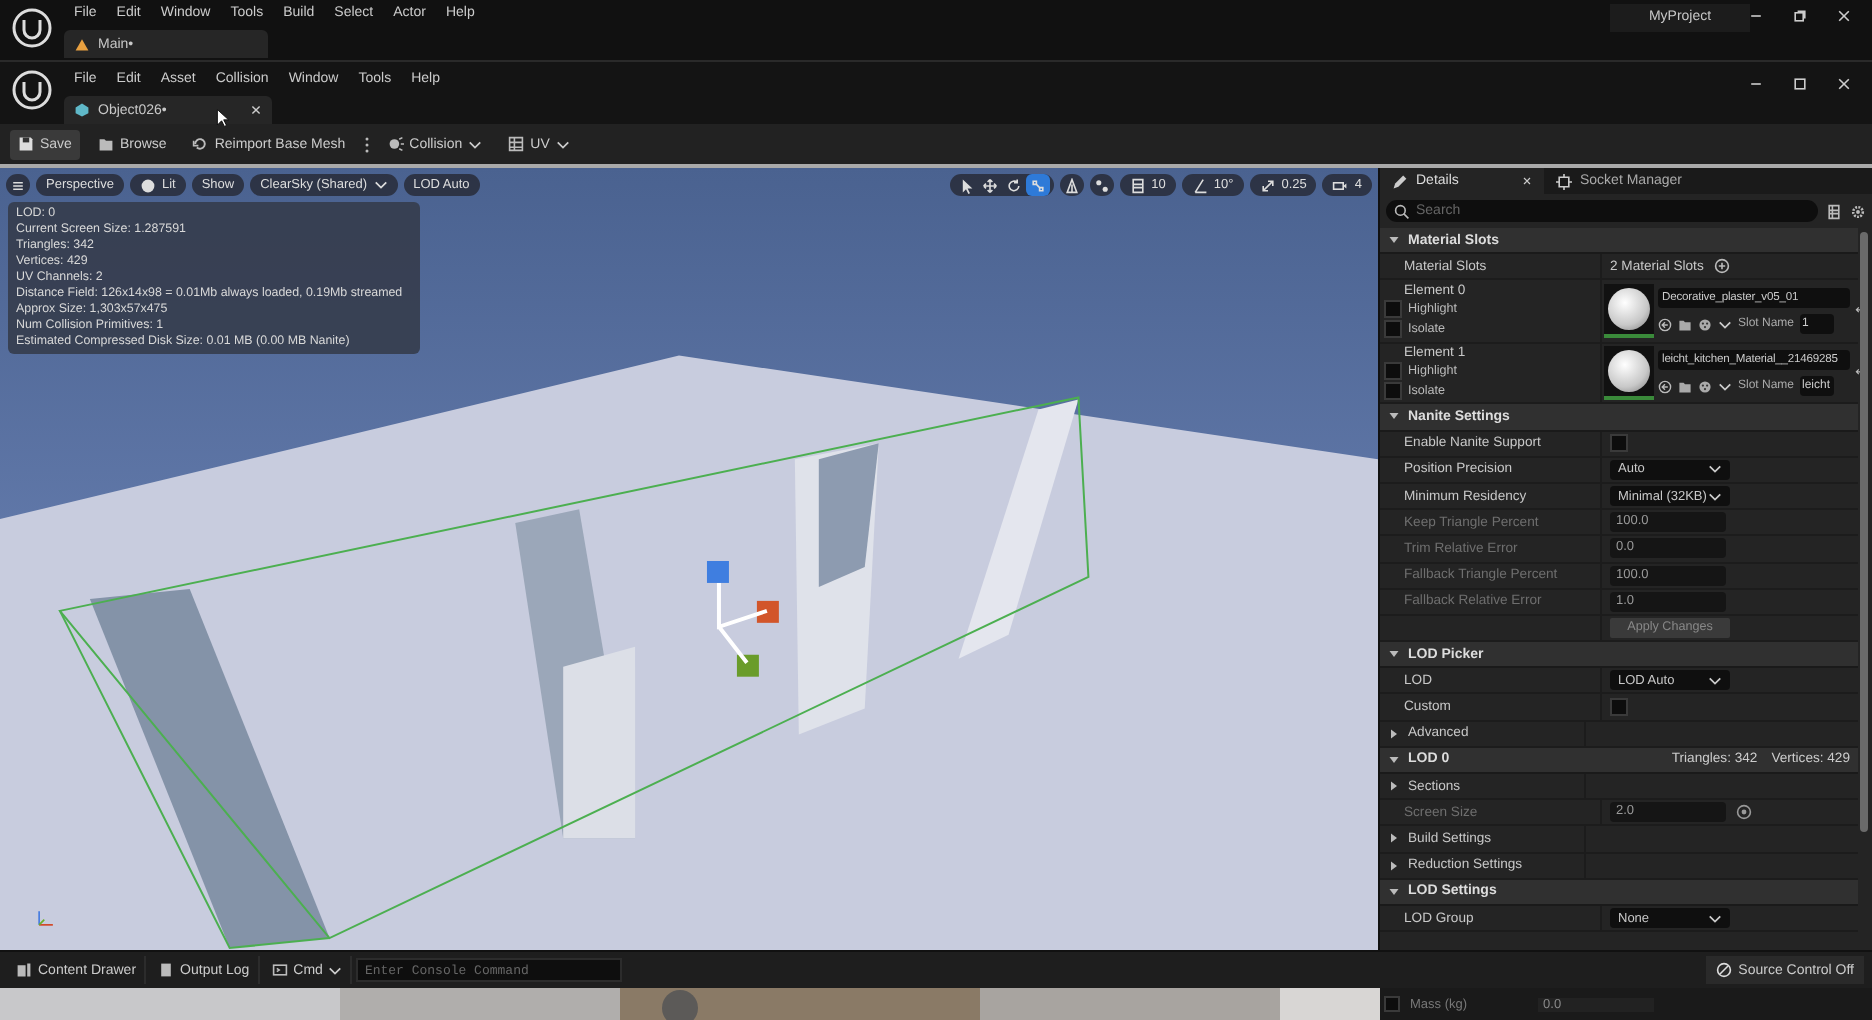  I want to click on move-tool, so click(989, 185).